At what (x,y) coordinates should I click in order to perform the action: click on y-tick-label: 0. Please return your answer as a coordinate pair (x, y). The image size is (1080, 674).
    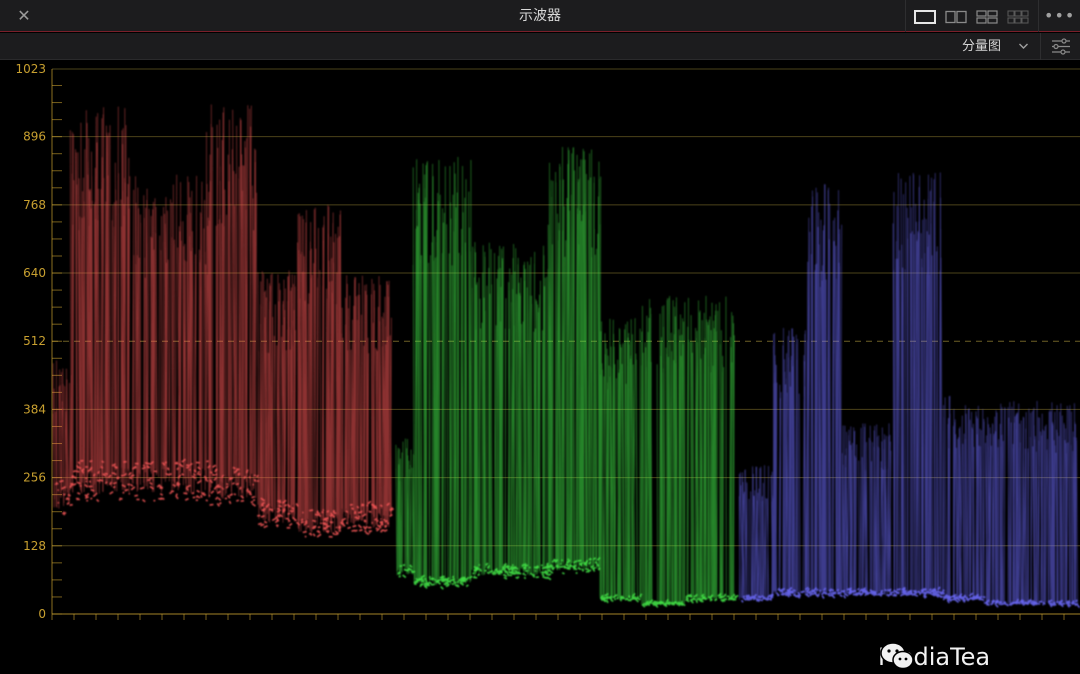
    Looking at the image, I should click on (42, 614).